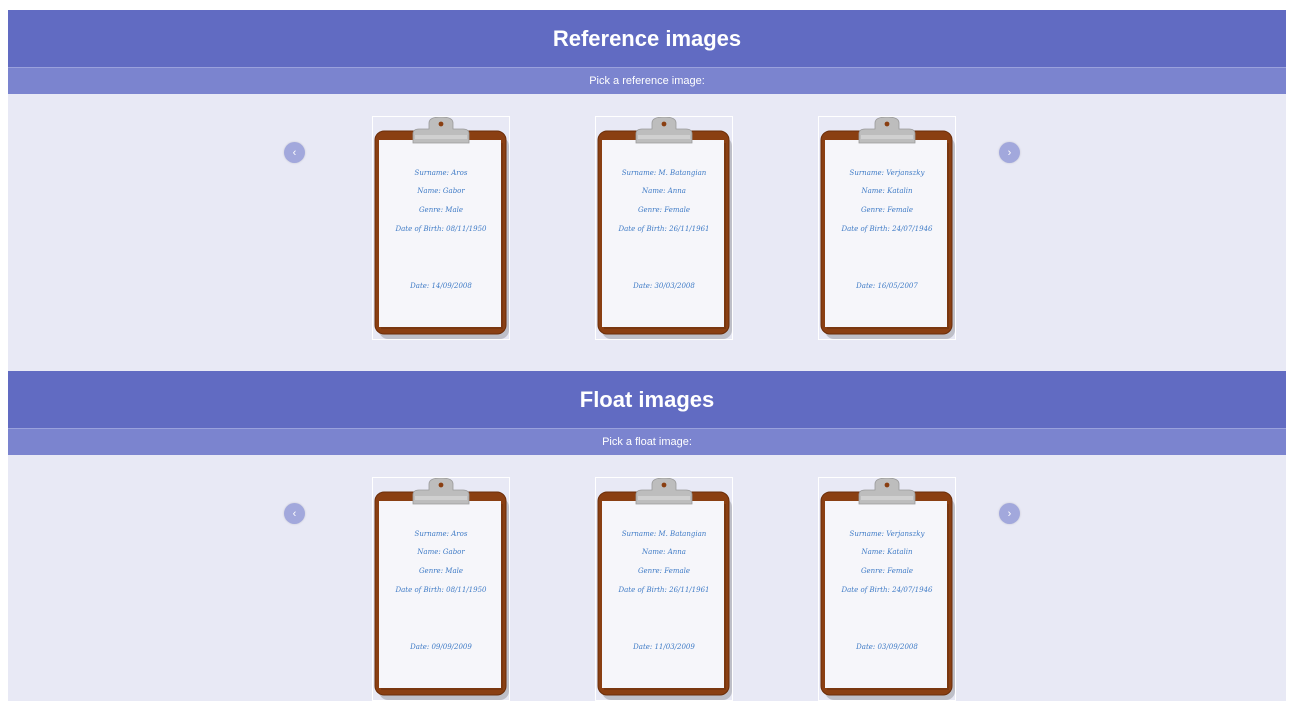  What do you see at coordinates (887, 647) in the screenshot?
I see `card-date: Date: 03/09/2008` at bounding box center [887, 647].